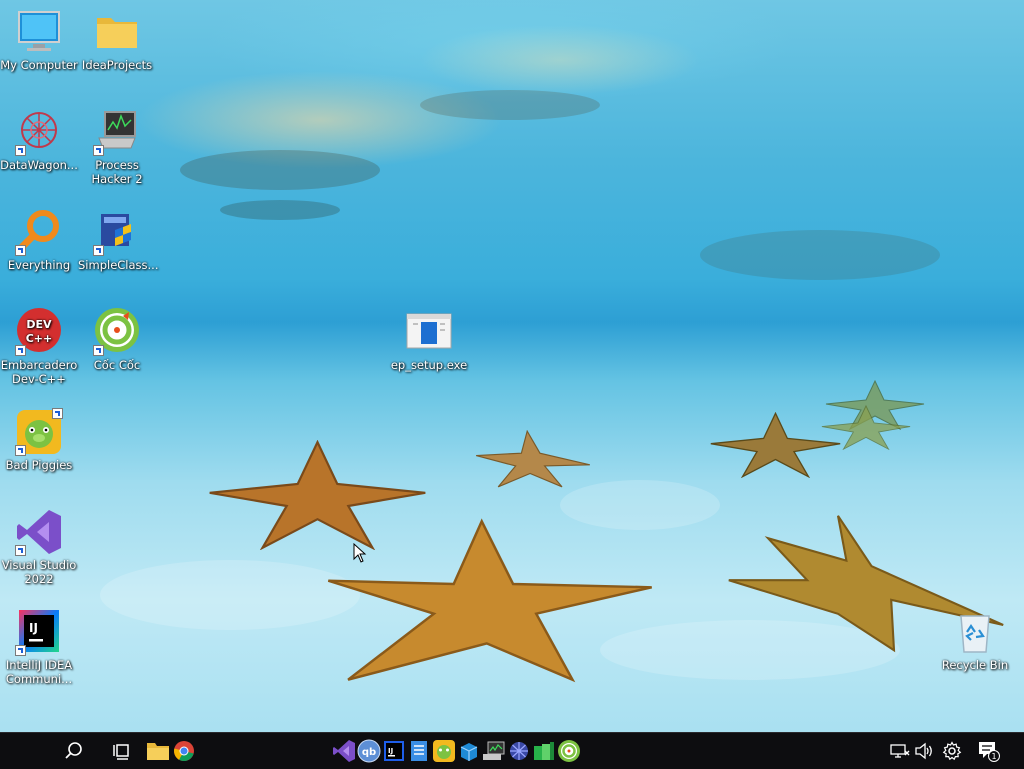  I want to click on icon-label: ep_setup.exe, so click(429, 365).